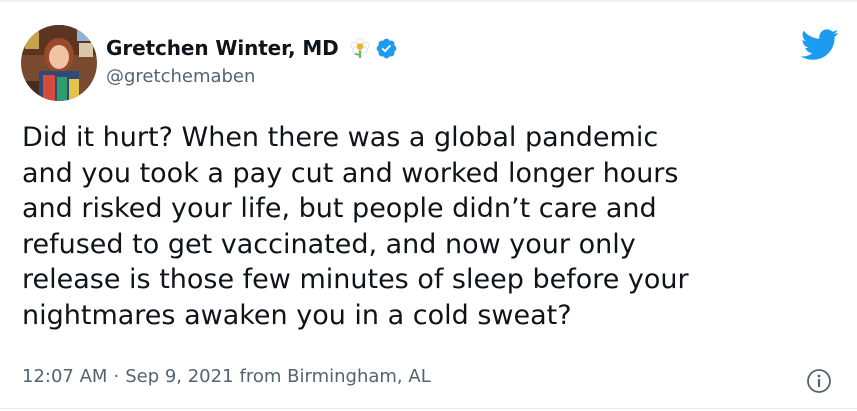 This screenshot has height=411, width=857. I want to click on author-name-row: Gretchen Winter, MD, so click(252, 48).